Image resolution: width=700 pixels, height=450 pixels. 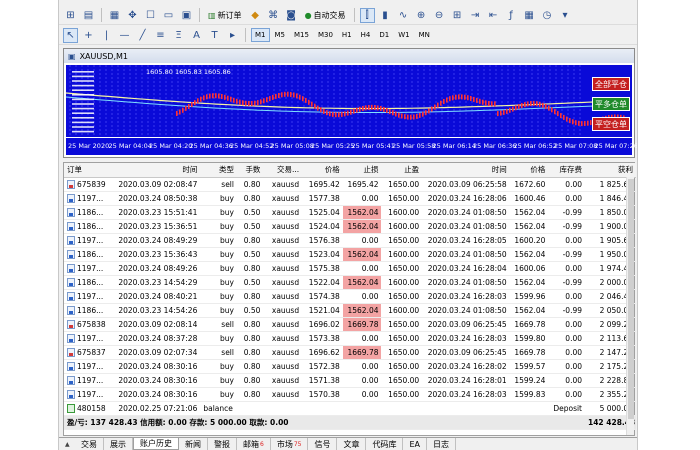 What do you see at coordinates (70, 15) in the screenshot?
I see `new-chart-icon: ⊞` at bounding box center [70, 15].